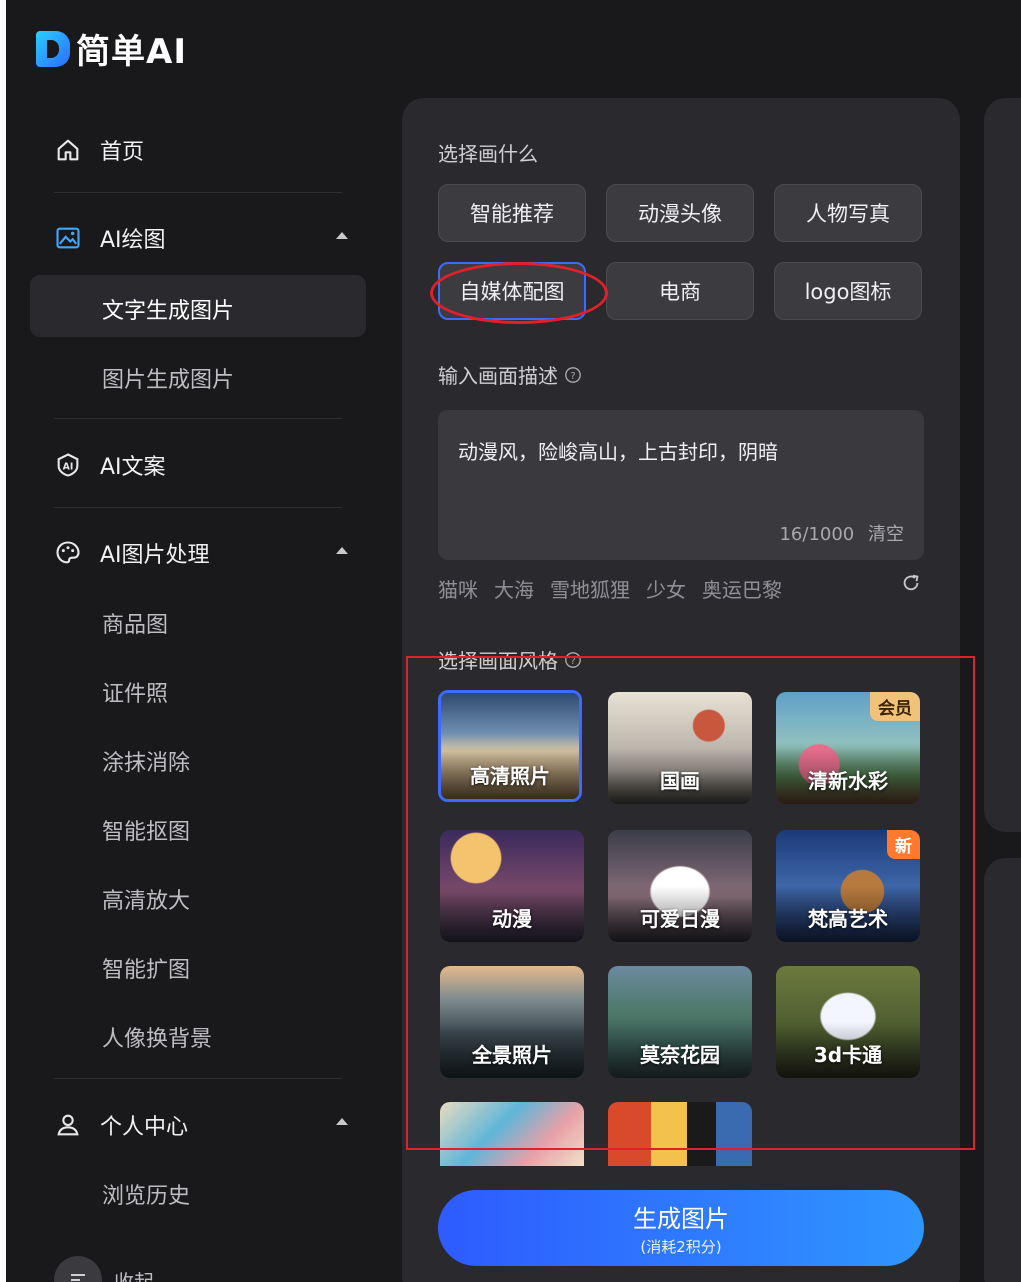 The width and height of the screenshot is (1021, 1282). I want to click on brand-name: 简单AI, so click(131, 52).